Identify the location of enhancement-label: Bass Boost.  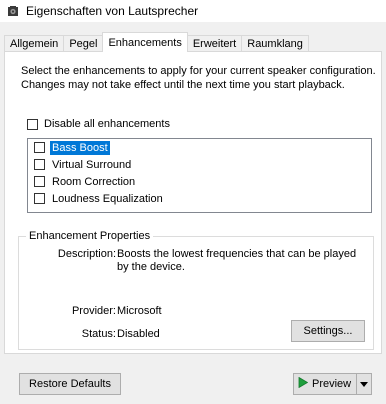
(80, 147).